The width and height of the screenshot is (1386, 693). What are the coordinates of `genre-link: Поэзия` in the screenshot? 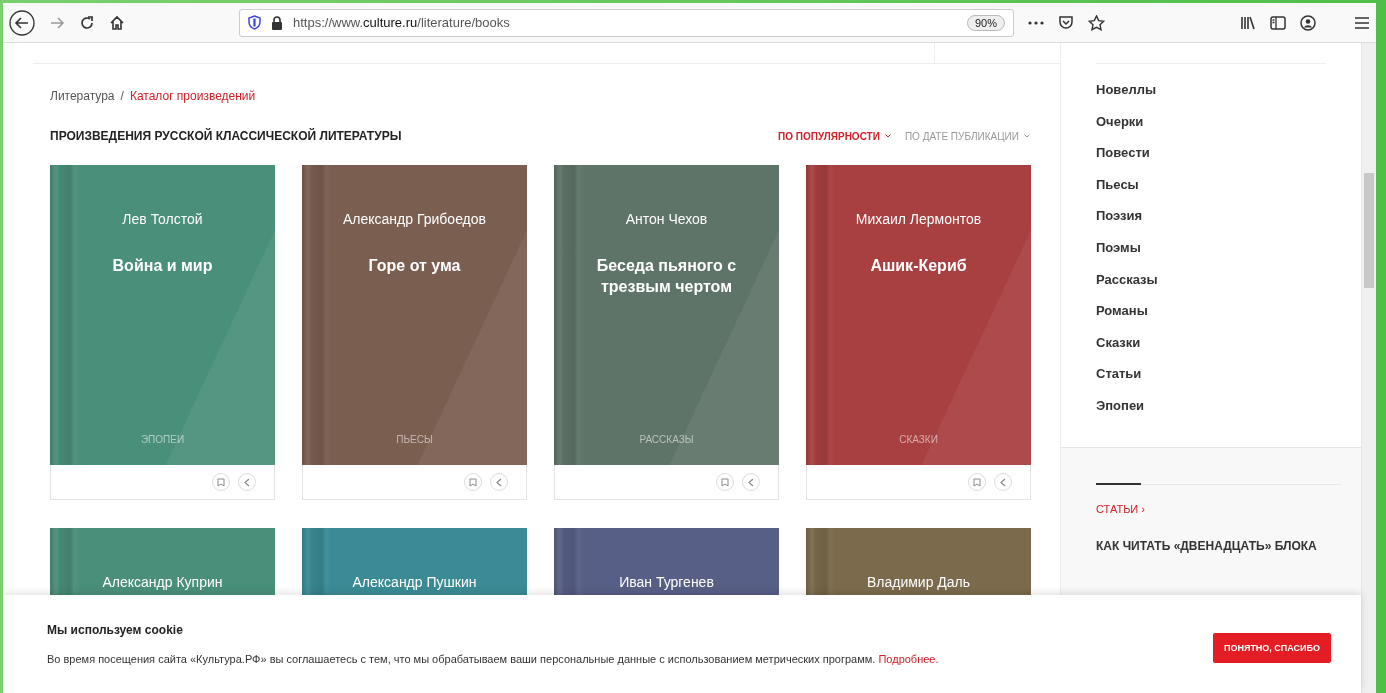 It's located at (1211, 216).